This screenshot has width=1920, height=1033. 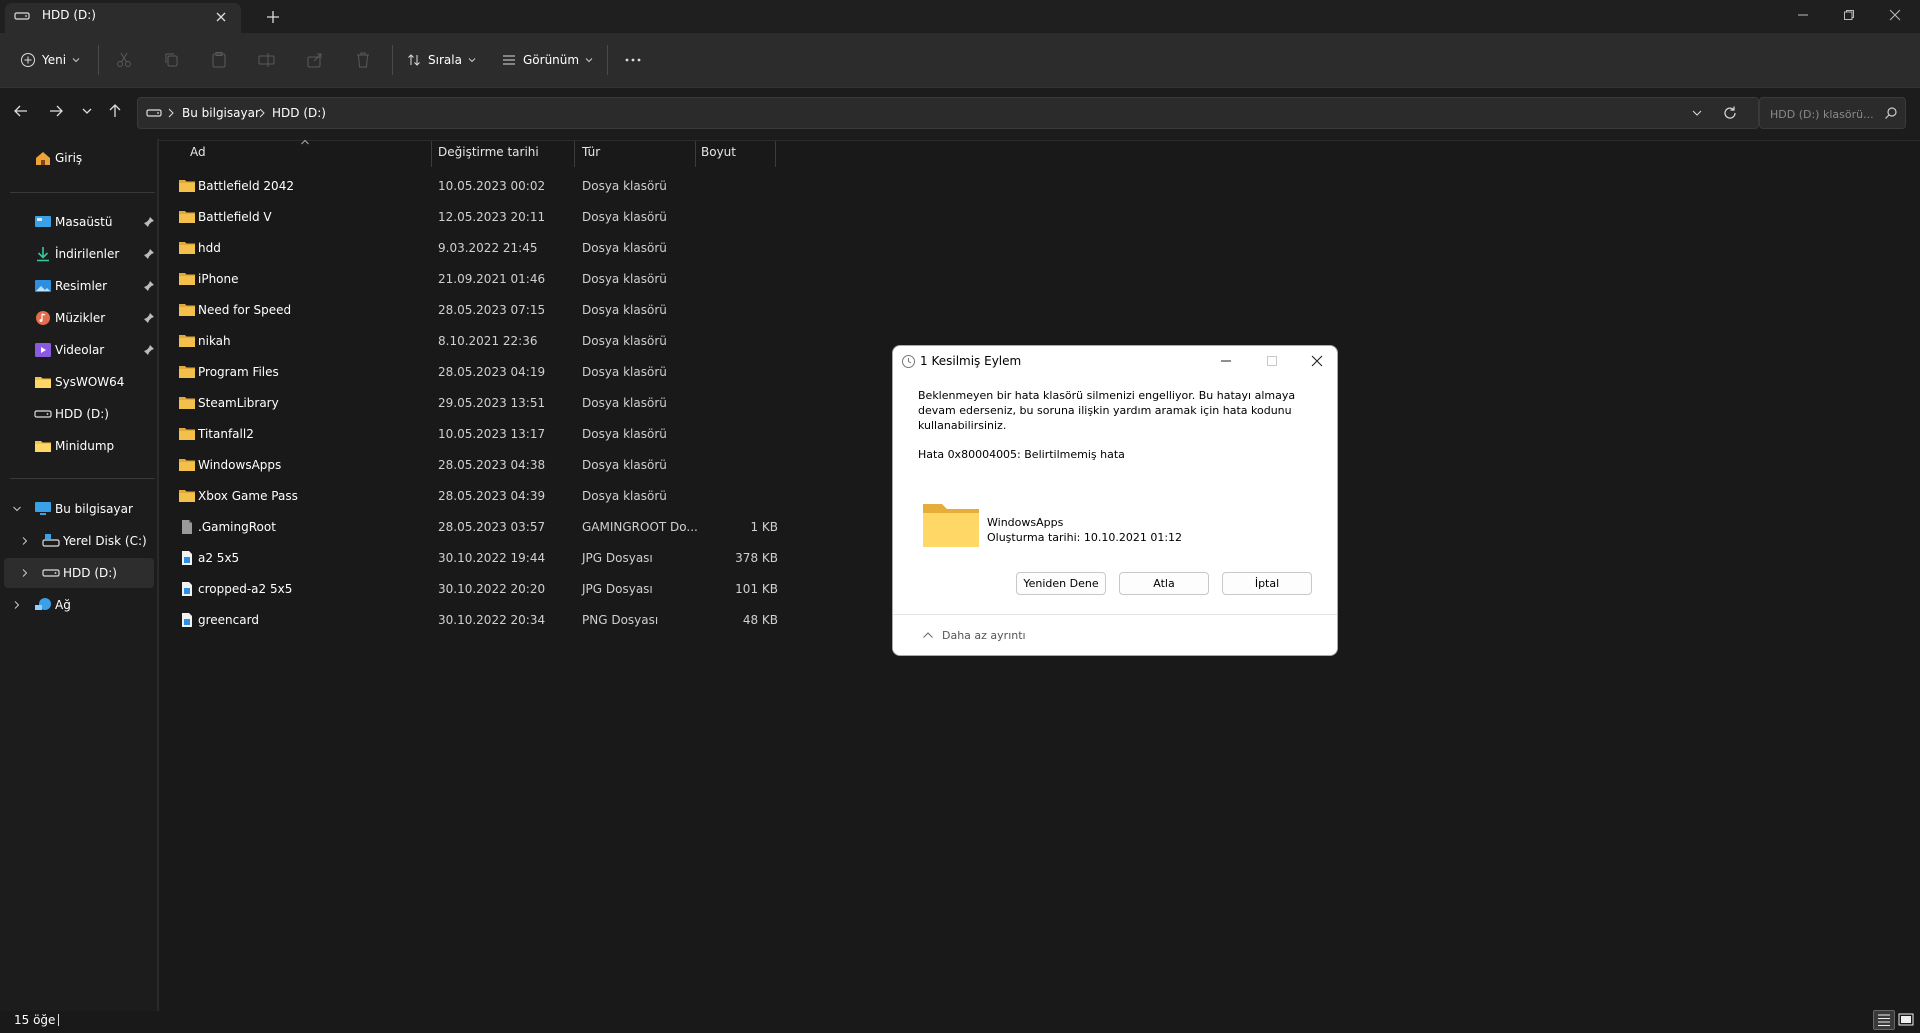 What do you see at coordinates (79, 414) in the screenshot?
I see `sidebar-item-hdd-quick: HDD (D:)` at bounding box center [79, 414].